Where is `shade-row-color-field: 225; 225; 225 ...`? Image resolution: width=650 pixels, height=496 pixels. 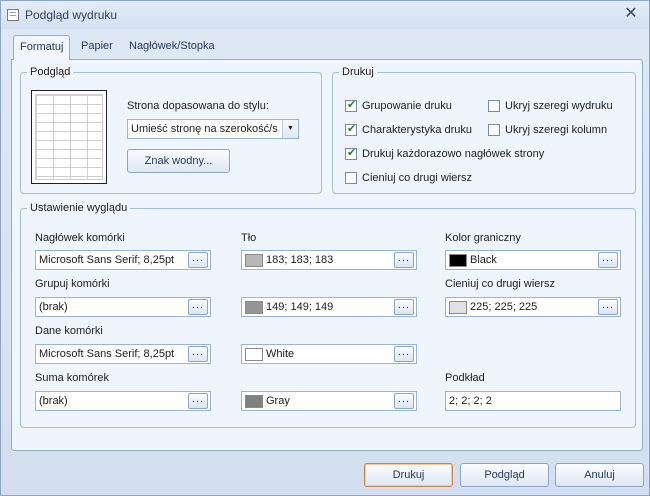 shade-row-color-field: 225; 225; 225 ... is located at coordinates (533, 307).